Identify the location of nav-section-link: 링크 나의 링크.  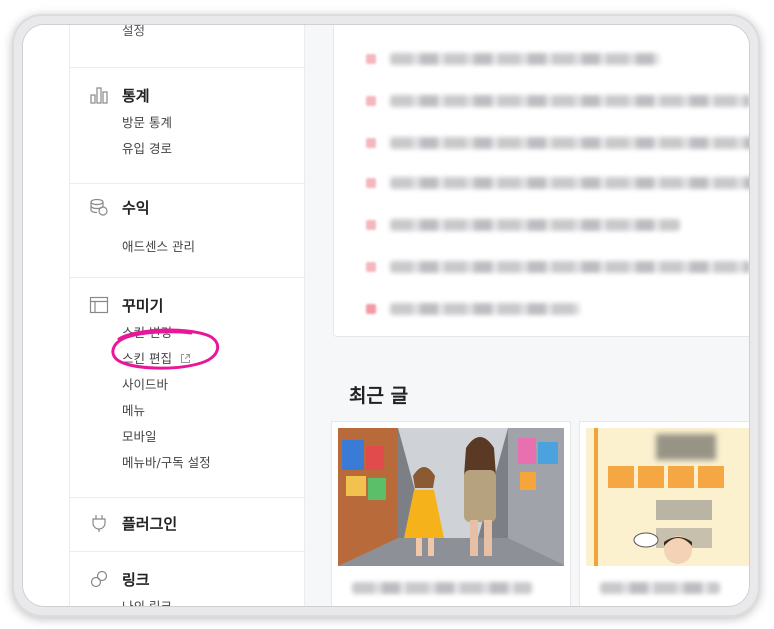
(188, 578).